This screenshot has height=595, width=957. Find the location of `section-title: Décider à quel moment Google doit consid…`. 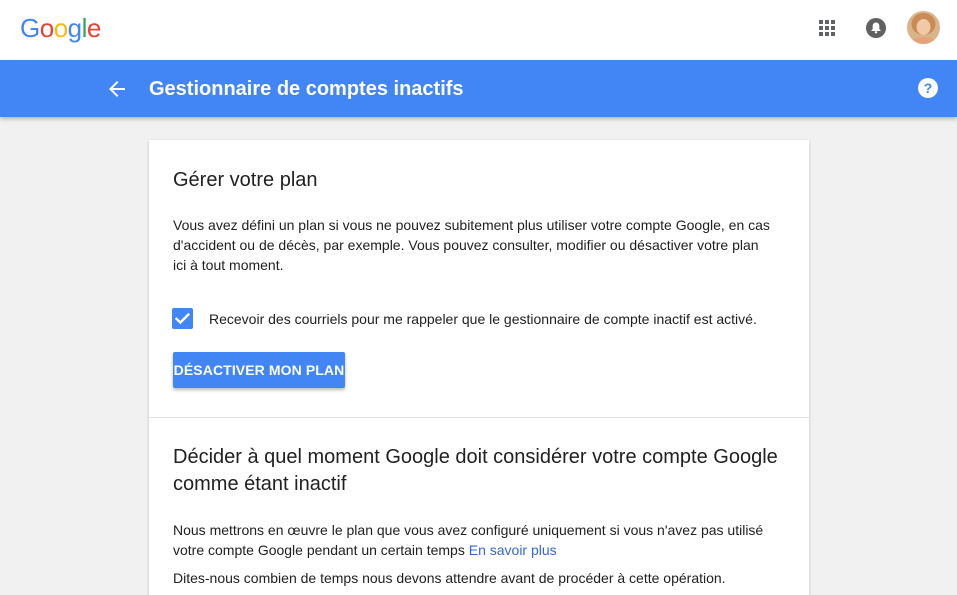

section-title: Décider à quel moment Google doit consid… is located at coordinates (475, 470).